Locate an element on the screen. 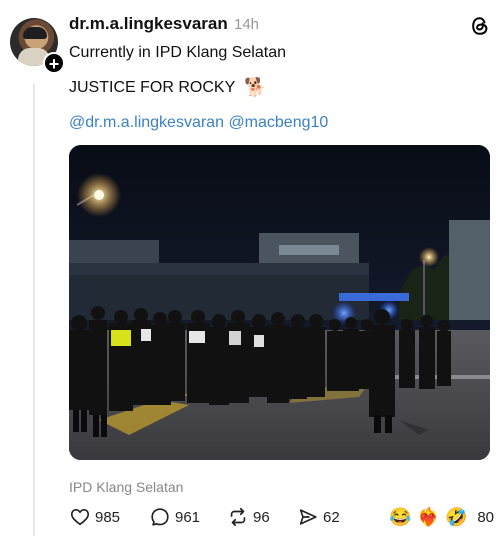  post-text-line2: JUSTICE FOR ROCKY is located at coordinates (152, 87).